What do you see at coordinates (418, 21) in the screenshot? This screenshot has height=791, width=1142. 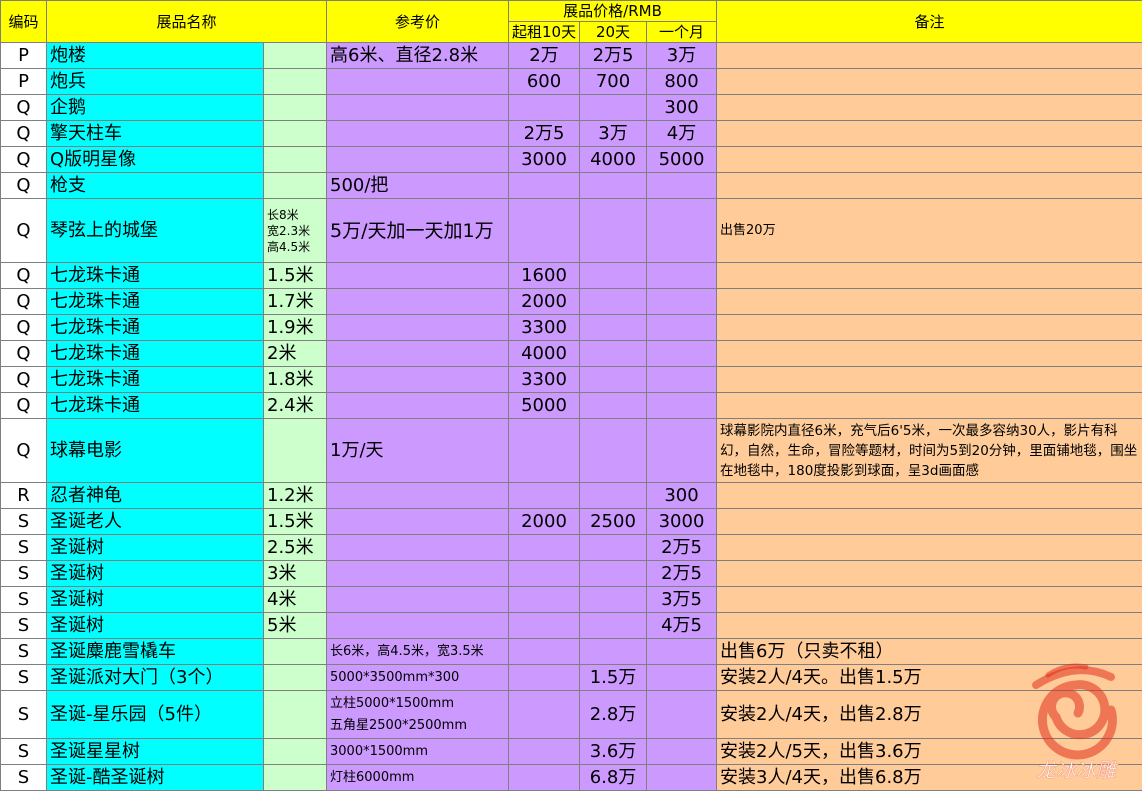 I see `header-ref-price: 参考价` at bounding box center [418, 21].